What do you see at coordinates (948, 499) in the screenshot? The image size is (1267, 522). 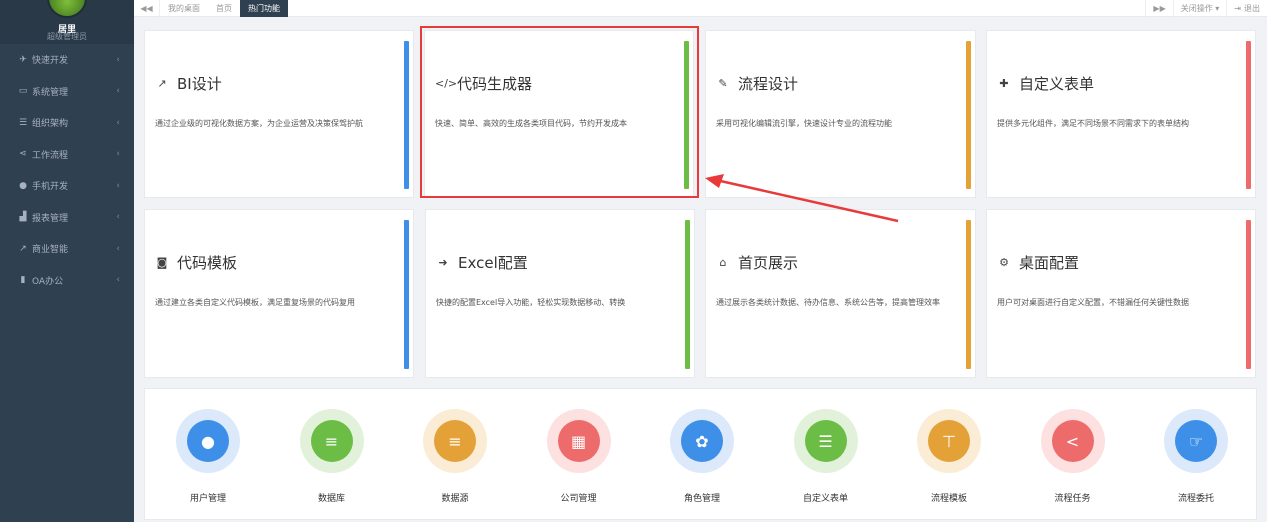 I see `shortcut-label: 流程模板` at bounding box center [948, 499].